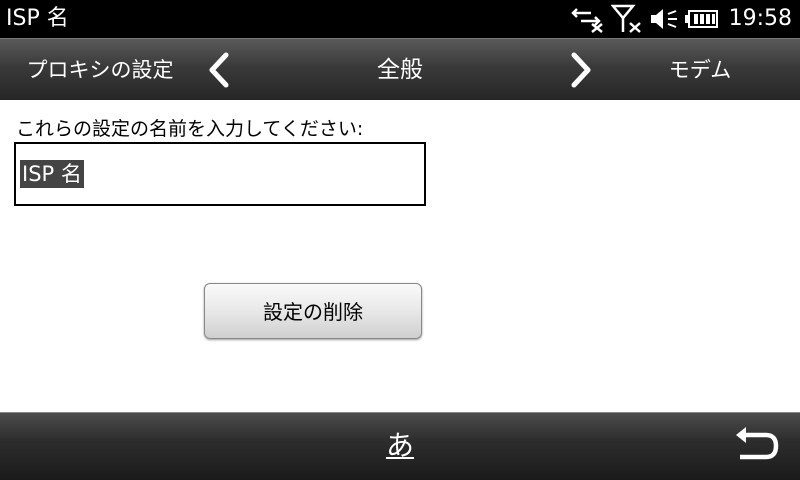  I want to click on clock: 19:58, so click(760, 18).